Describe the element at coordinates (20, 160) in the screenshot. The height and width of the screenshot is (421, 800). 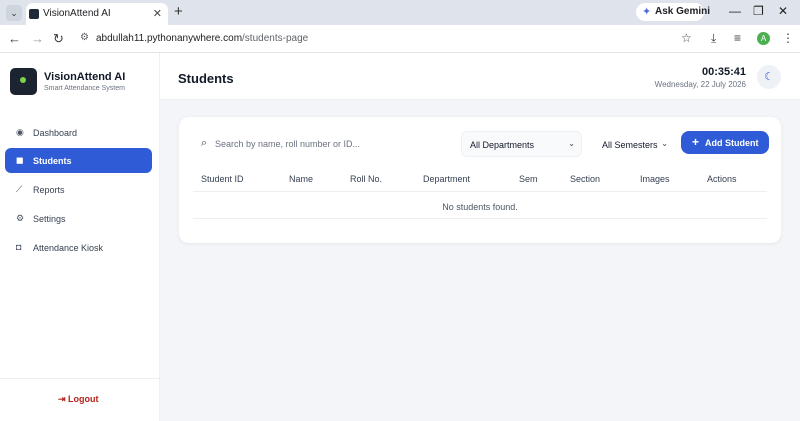
I see `users-icon: ◼` at that location.